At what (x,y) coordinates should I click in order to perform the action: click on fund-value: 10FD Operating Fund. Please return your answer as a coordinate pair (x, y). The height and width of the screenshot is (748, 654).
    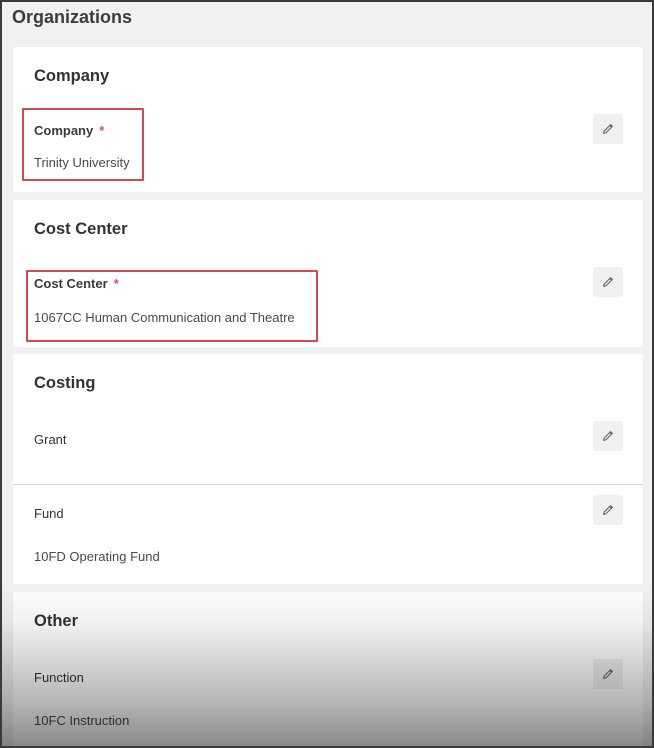
    Looking at the image, I should click on (97, 556).